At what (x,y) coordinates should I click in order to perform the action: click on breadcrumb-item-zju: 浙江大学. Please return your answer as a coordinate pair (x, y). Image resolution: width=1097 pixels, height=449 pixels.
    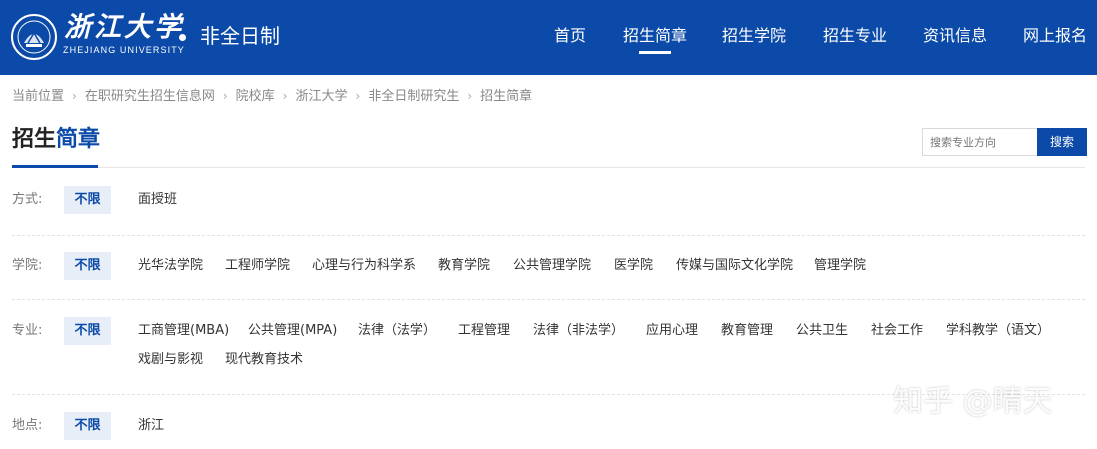
    Looking at the image, I should click on (321, 97).